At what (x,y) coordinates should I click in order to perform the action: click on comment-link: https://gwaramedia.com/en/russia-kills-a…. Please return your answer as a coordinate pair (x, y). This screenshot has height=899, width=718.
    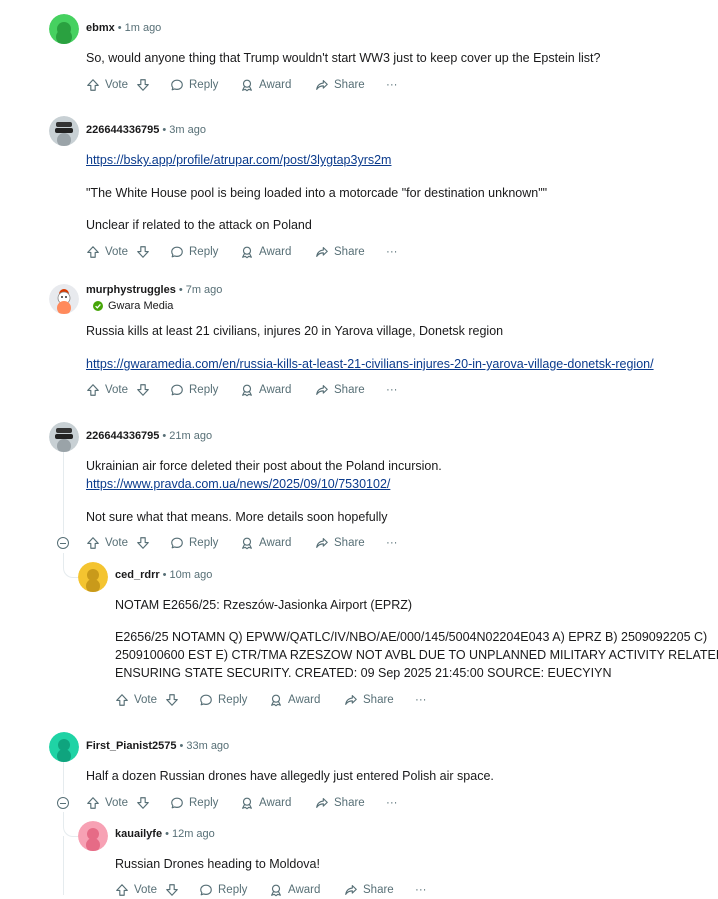
    Looking at the image, I should click on (370, 364).